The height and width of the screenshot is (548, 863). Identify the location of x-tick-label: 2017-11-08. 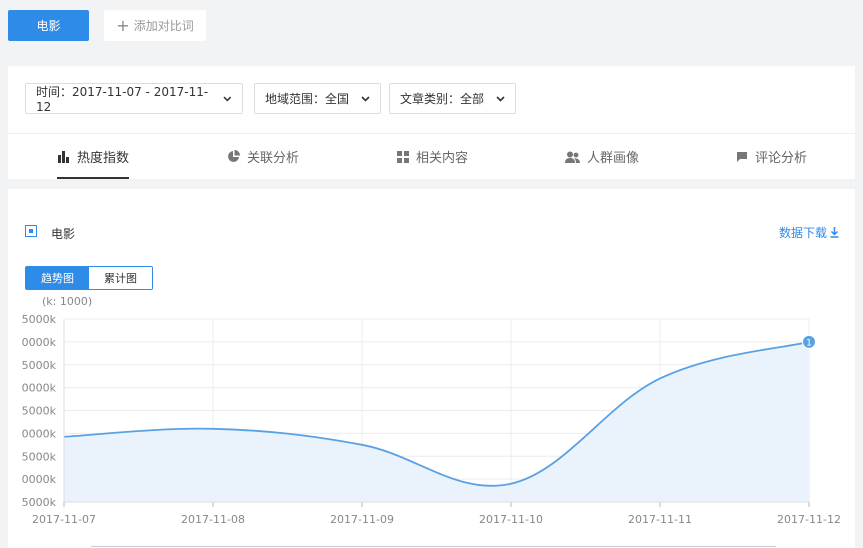
(213, 519).